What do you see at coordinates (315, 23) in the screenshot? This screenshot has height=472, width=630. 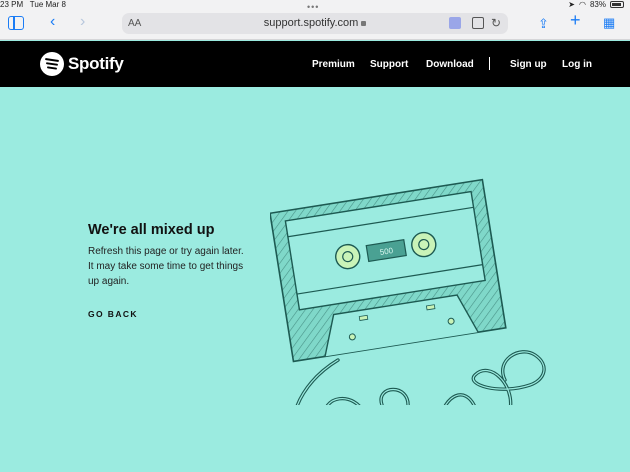 I see `url-bar: AA support.spotify.com ↻` at bounding box center [315, 23].